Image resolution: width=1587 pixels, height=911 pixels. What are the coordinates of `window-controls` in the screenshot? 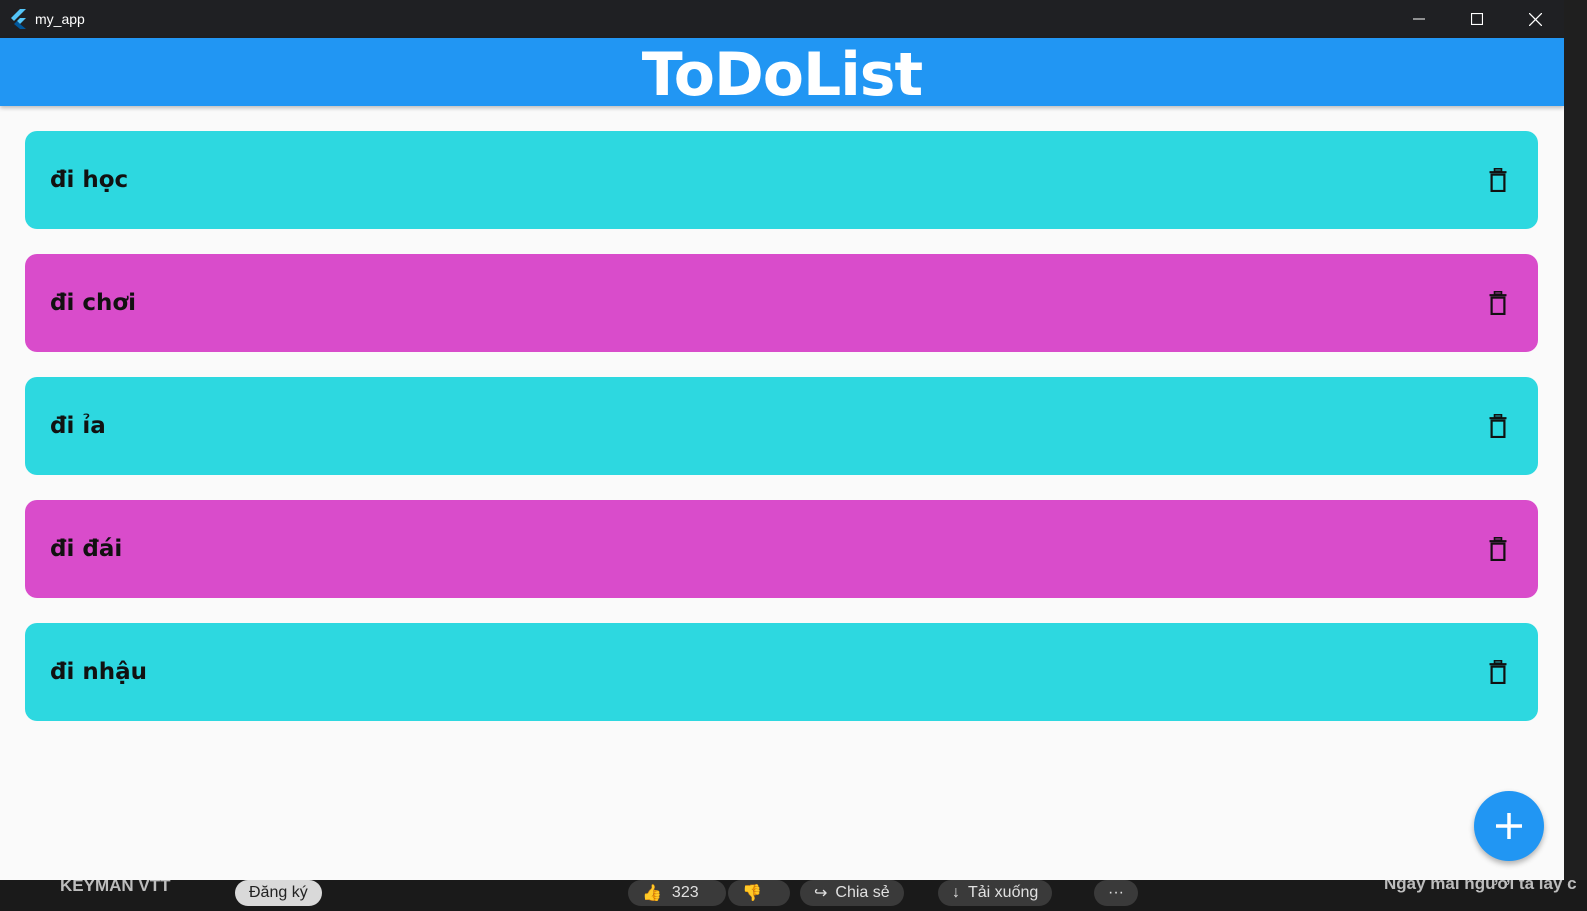 It's located at (1477, 19).